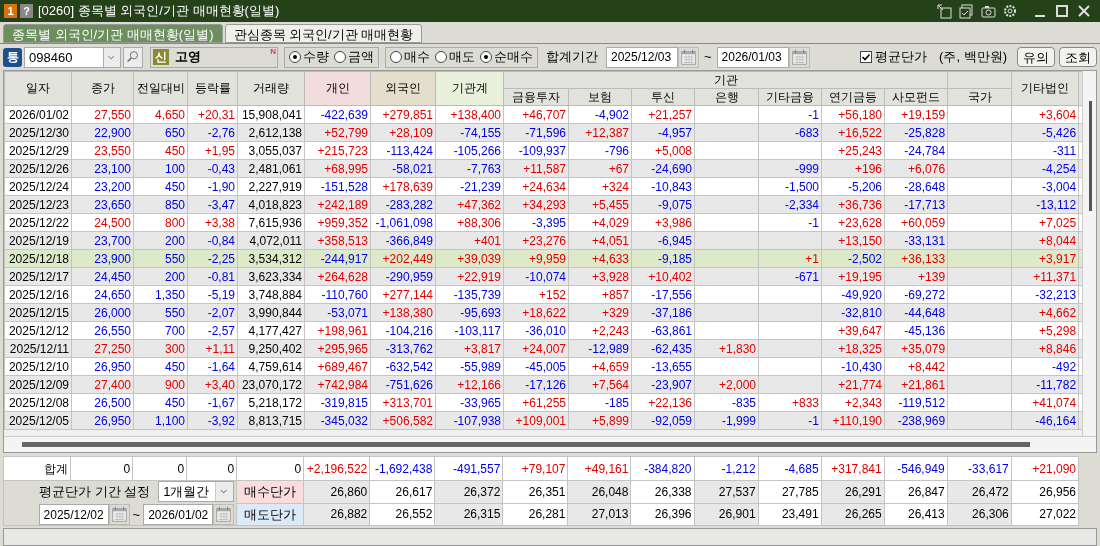 Image resolution: width=1100 pixels, height=546 pixels. What do you see at coordinates (790, 258) in the screenshot?
I see `table-cell: +1` at bounding box center [790, 258].